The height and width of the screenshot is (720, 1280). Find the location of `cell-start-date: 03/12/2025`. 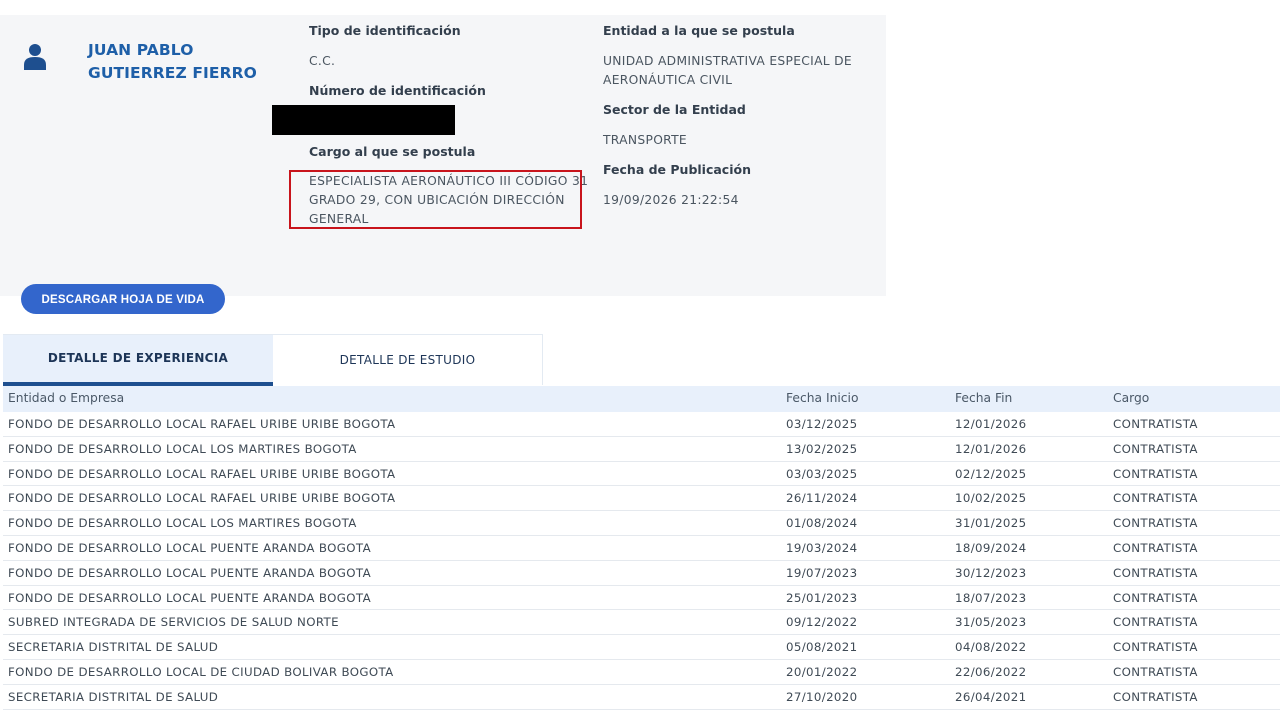

cell-start-date: 03/12/2025 is located at coordinates (822, 424).